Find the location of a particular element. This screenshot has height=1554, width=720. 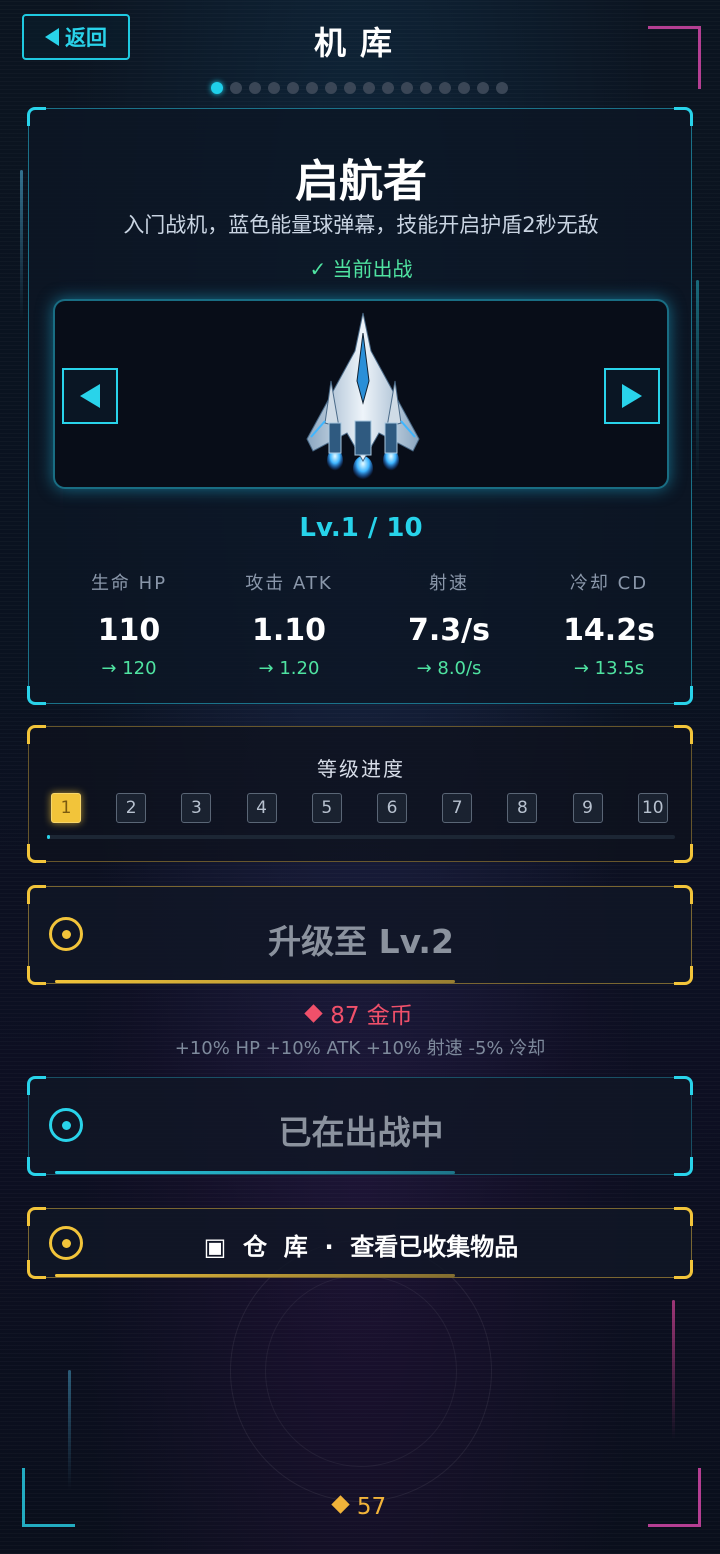

progress-title: 等级进度 is located at coordinates (361, 769).